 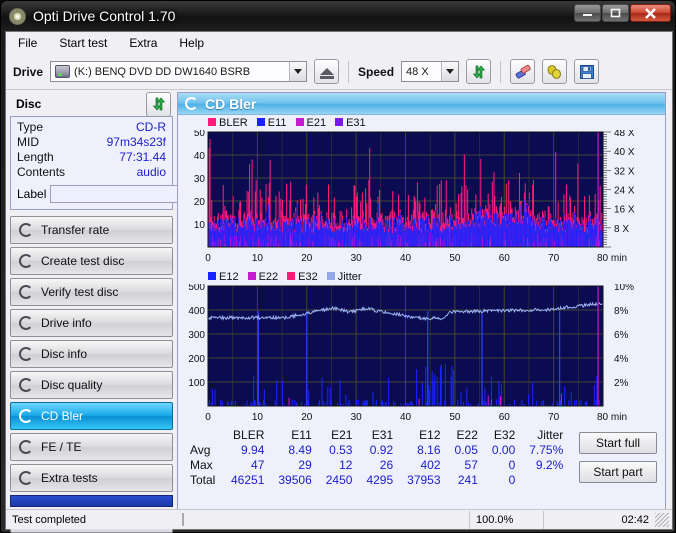 I want to click on sidebar-item-drive-info: Drive info, so click(x=91, y=323).